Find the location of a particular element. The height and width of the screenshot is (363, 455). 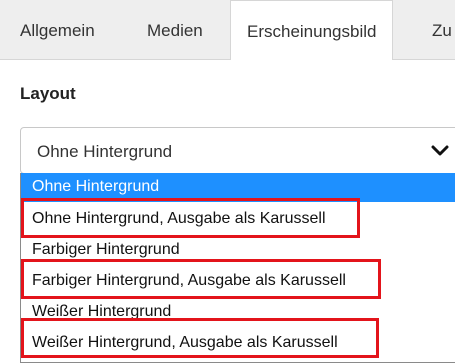

layout-label: Layout is located at coordinates (48, 93).